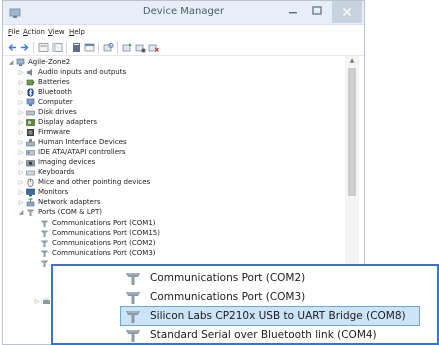 This screenshot has width=439, height=345. I want to click on tree-category: ▷ Human Interface Devices, so click(127, 142).